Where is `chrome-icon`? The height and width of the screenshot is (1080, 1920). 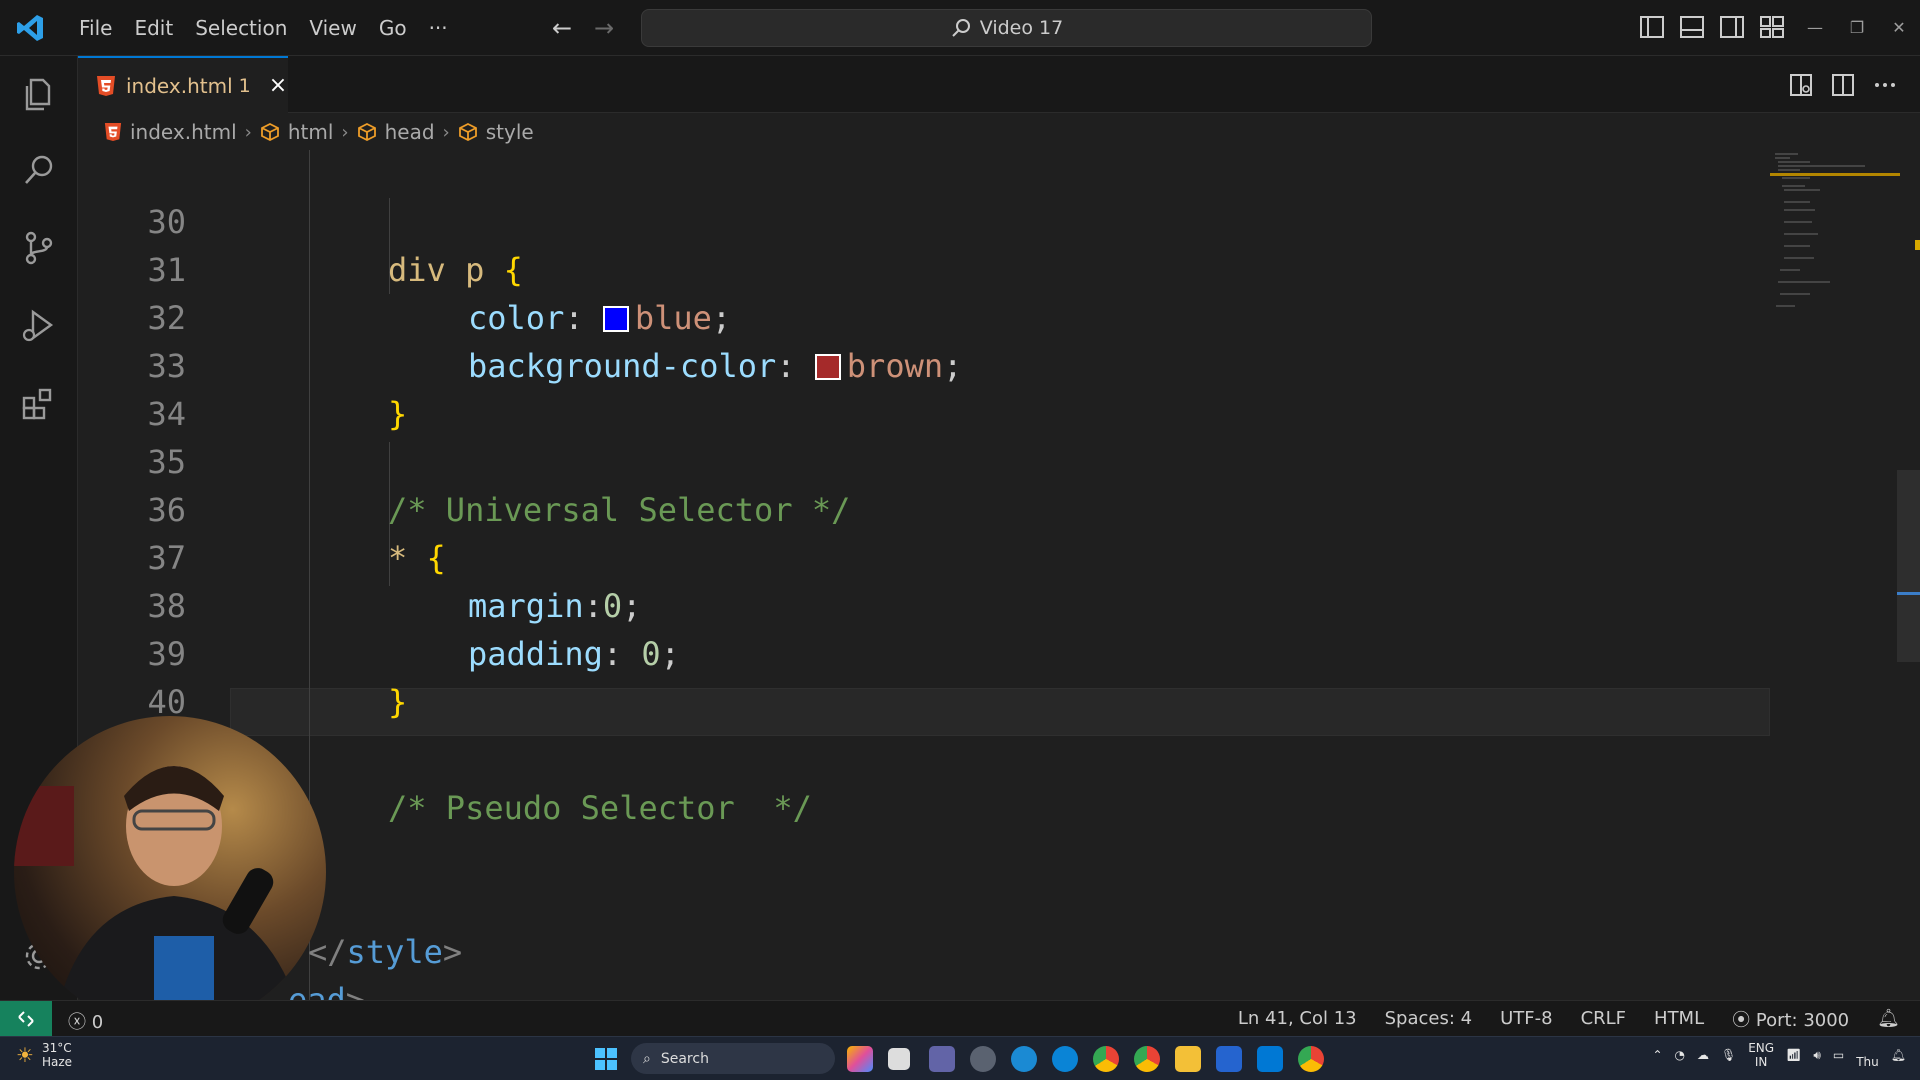
chrome-icon is located at coordinates (1106, 1059).